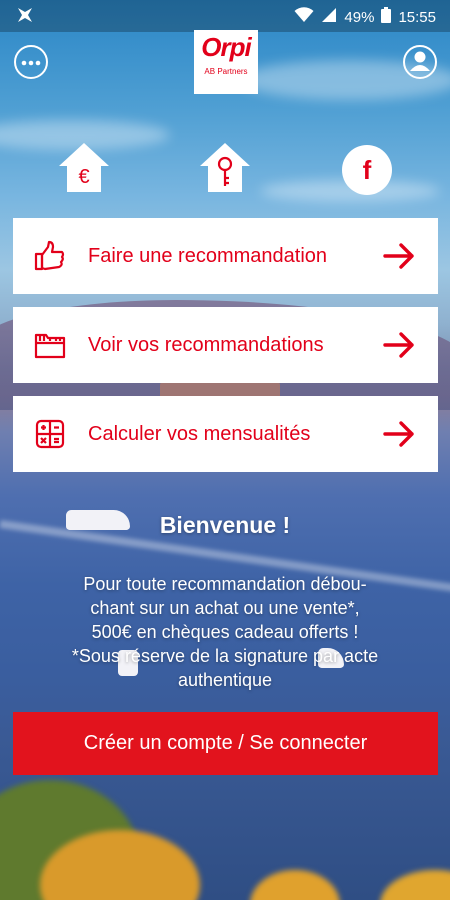 Image resolution: width=450 pixels, height=900 pixels. I want to click on house-key-icon, so click(225, 170).